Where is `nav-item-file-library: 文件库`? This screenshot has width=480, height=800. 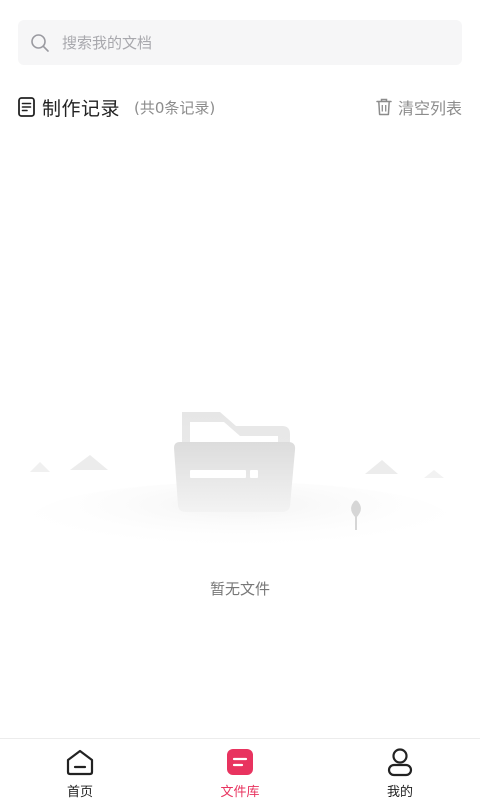 nav-item-file-library: 文件库 is located at coordinates (240, 769).